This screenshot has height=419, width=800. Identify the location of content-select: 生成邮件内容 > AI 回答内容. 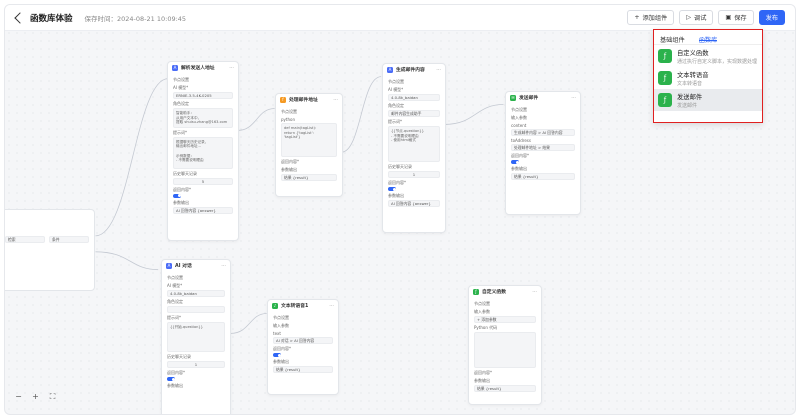
(543, 132).